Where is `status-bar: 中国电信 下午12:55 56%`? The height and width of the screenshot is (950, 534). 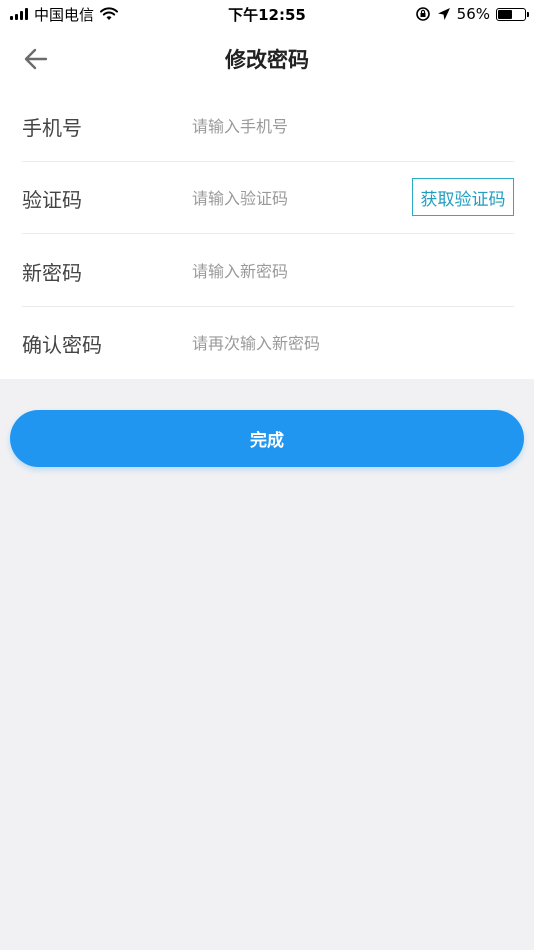 status-bar: 中国电信 下午12:55 56% is located at coordinates (267, 14).